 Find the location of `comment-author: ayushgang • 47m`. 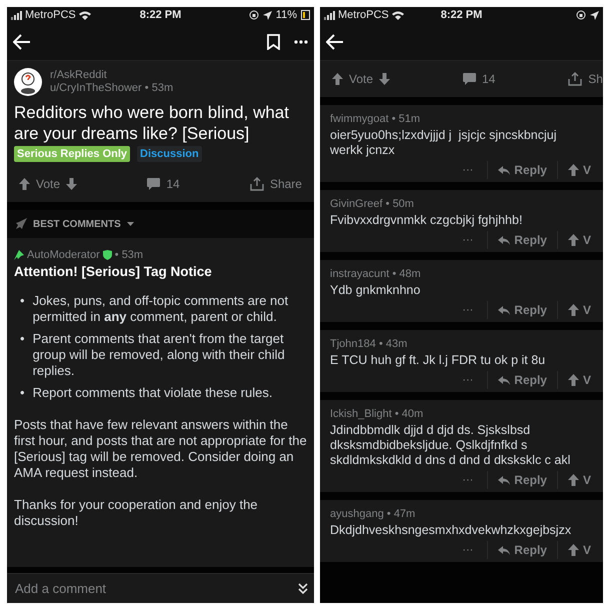

comment-author: ayushgang • 47m is located at coordinates (373, 514).